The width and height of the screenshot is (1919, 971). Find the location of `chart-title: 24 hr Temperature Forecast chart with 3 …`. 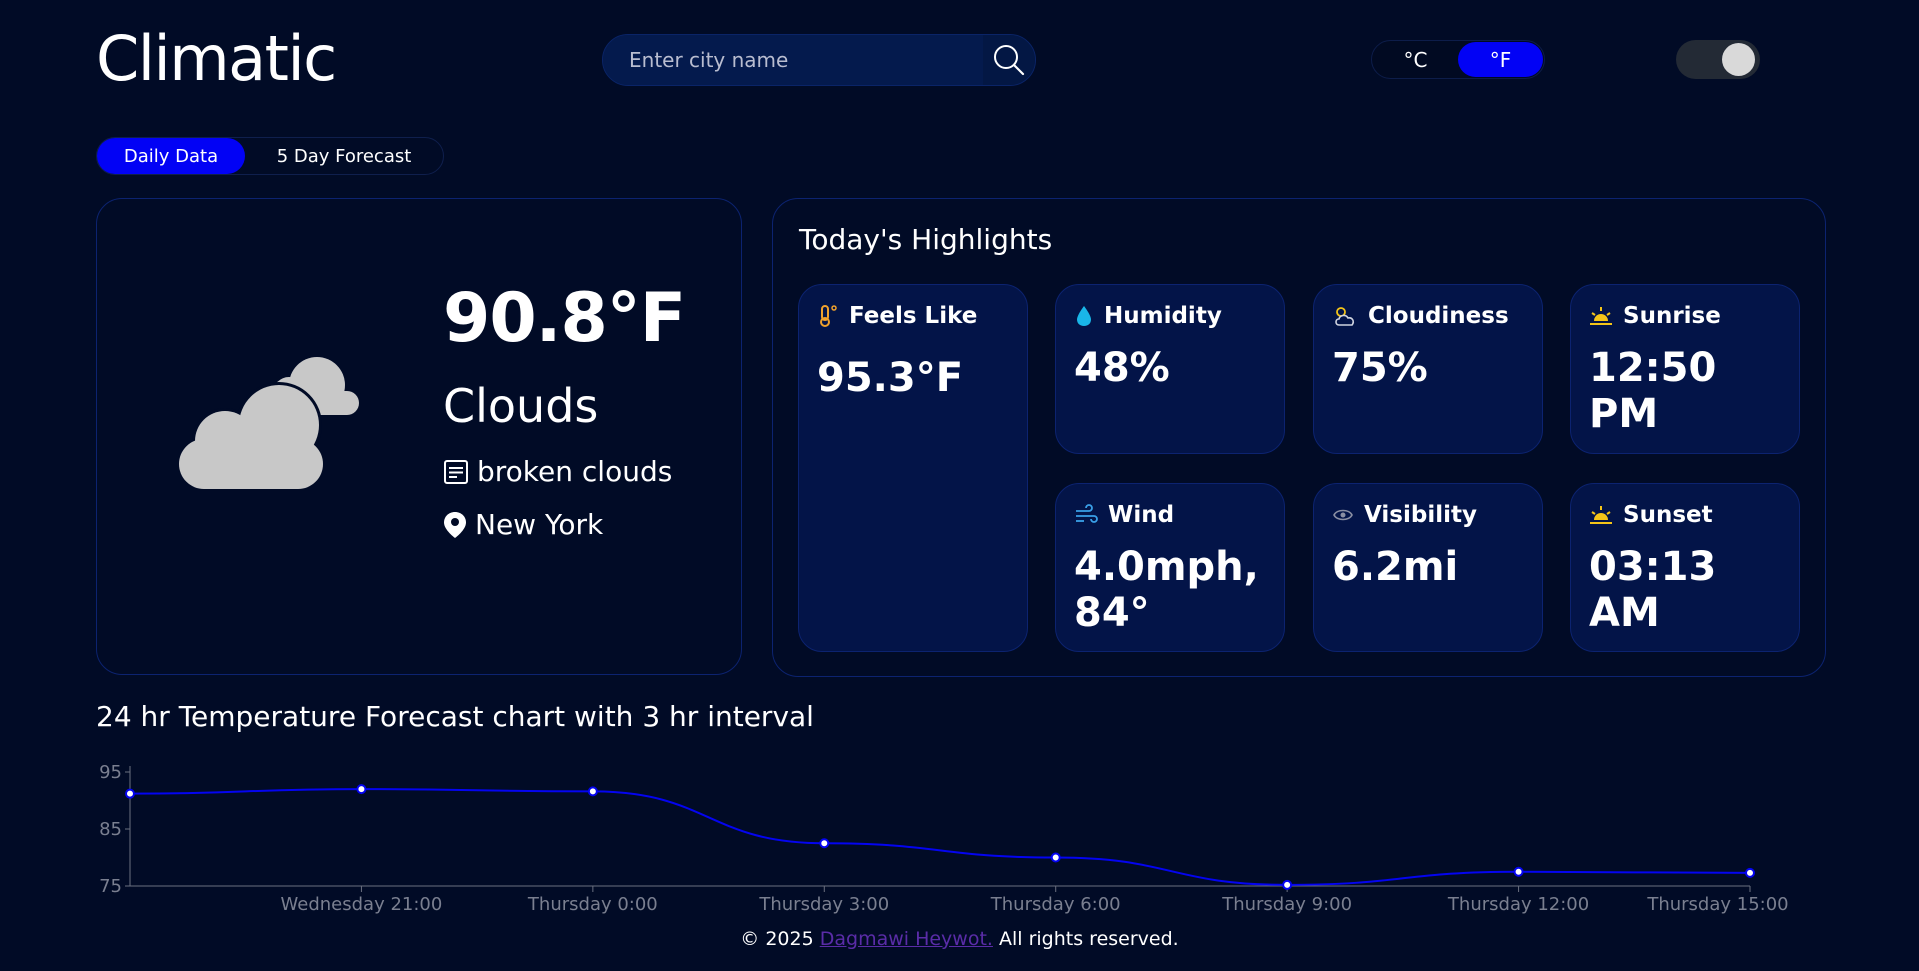

chart-title: 24 hr Temperature Forecast chart with 3 … is located at coordinates (455, 716).